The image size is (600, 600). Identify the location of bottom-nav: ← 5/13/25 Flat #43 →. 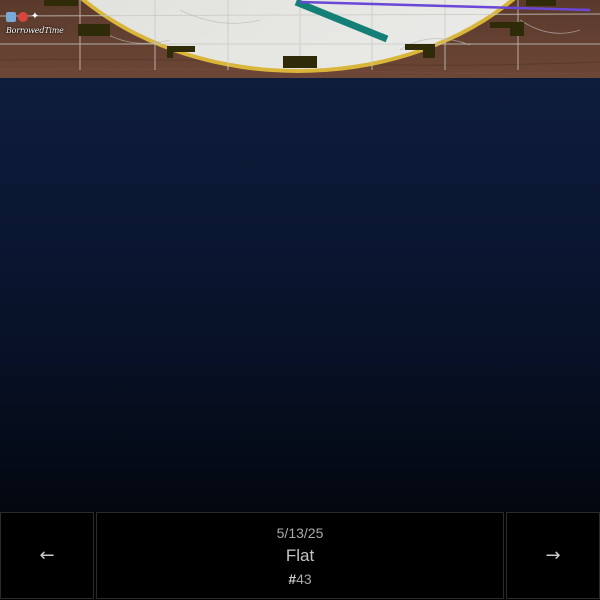
(300, 556).